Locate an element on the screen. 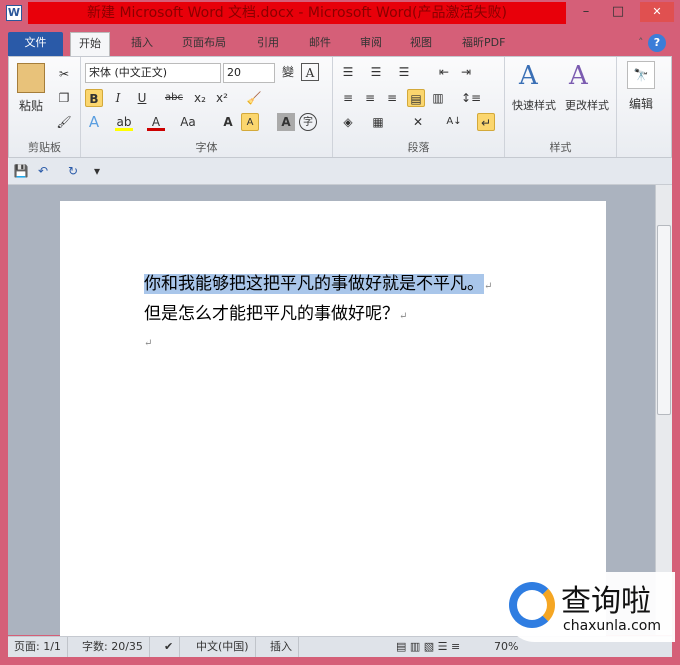  quick-styles-icon: A is located at coordinates (528, 76).